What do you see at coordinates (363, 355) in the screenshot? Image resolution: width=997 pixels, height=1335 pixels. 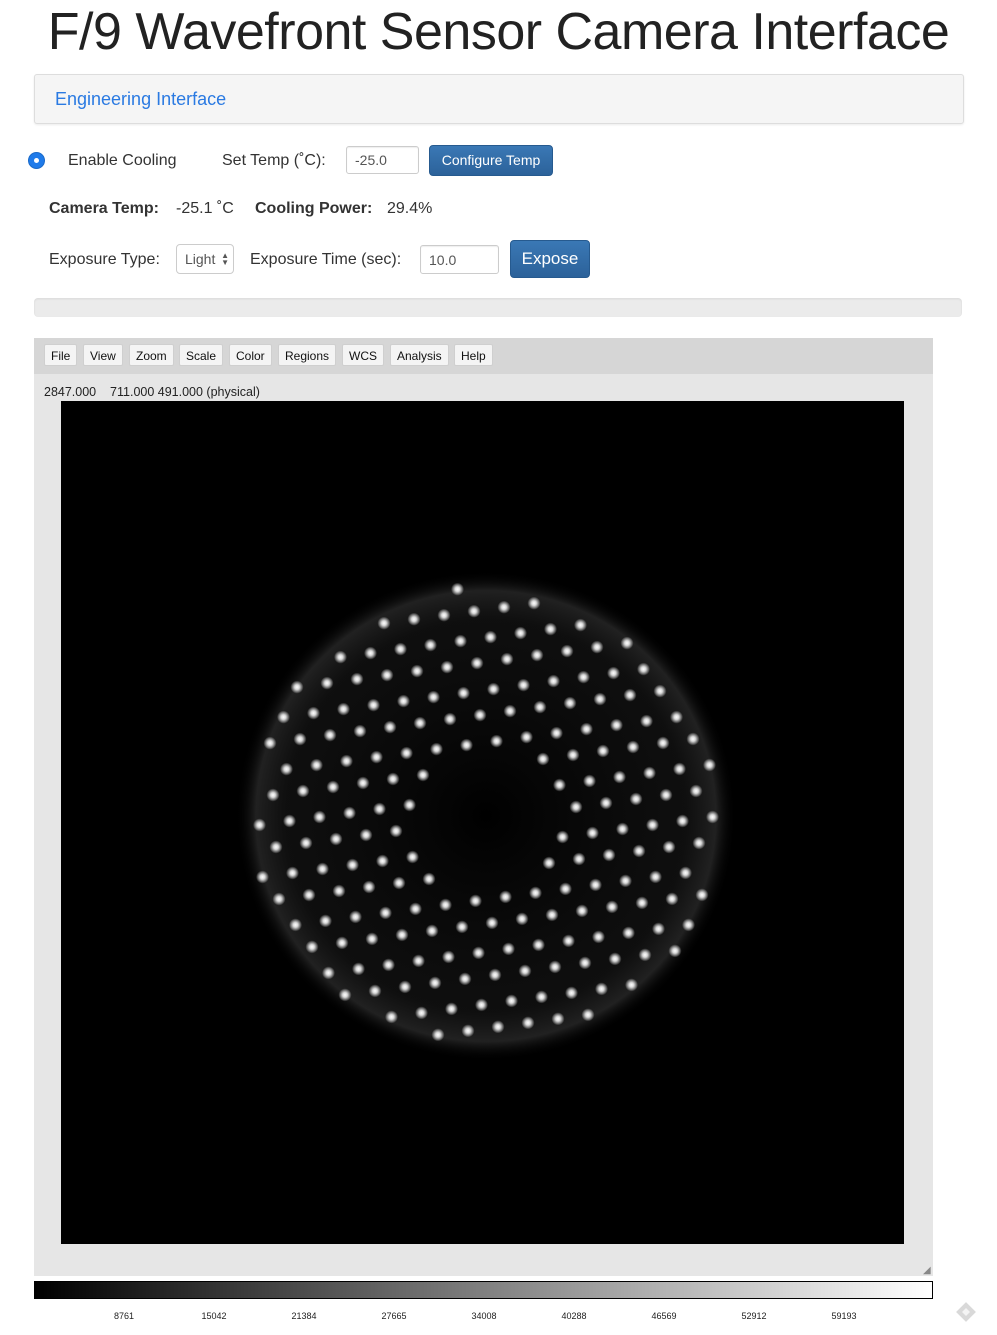 I see `menu-wcs: WCS` at bounding box center [363, 355].